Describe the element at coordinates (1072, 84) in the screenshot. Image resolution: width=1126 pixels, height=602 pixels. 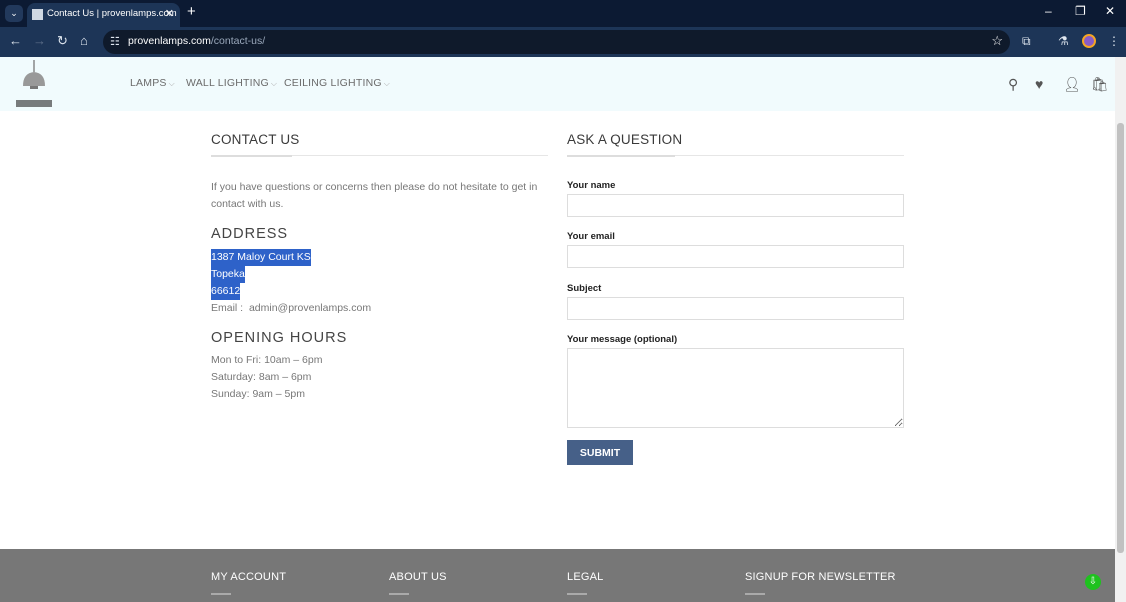
I see `account-icon: 👤︎` at that location.